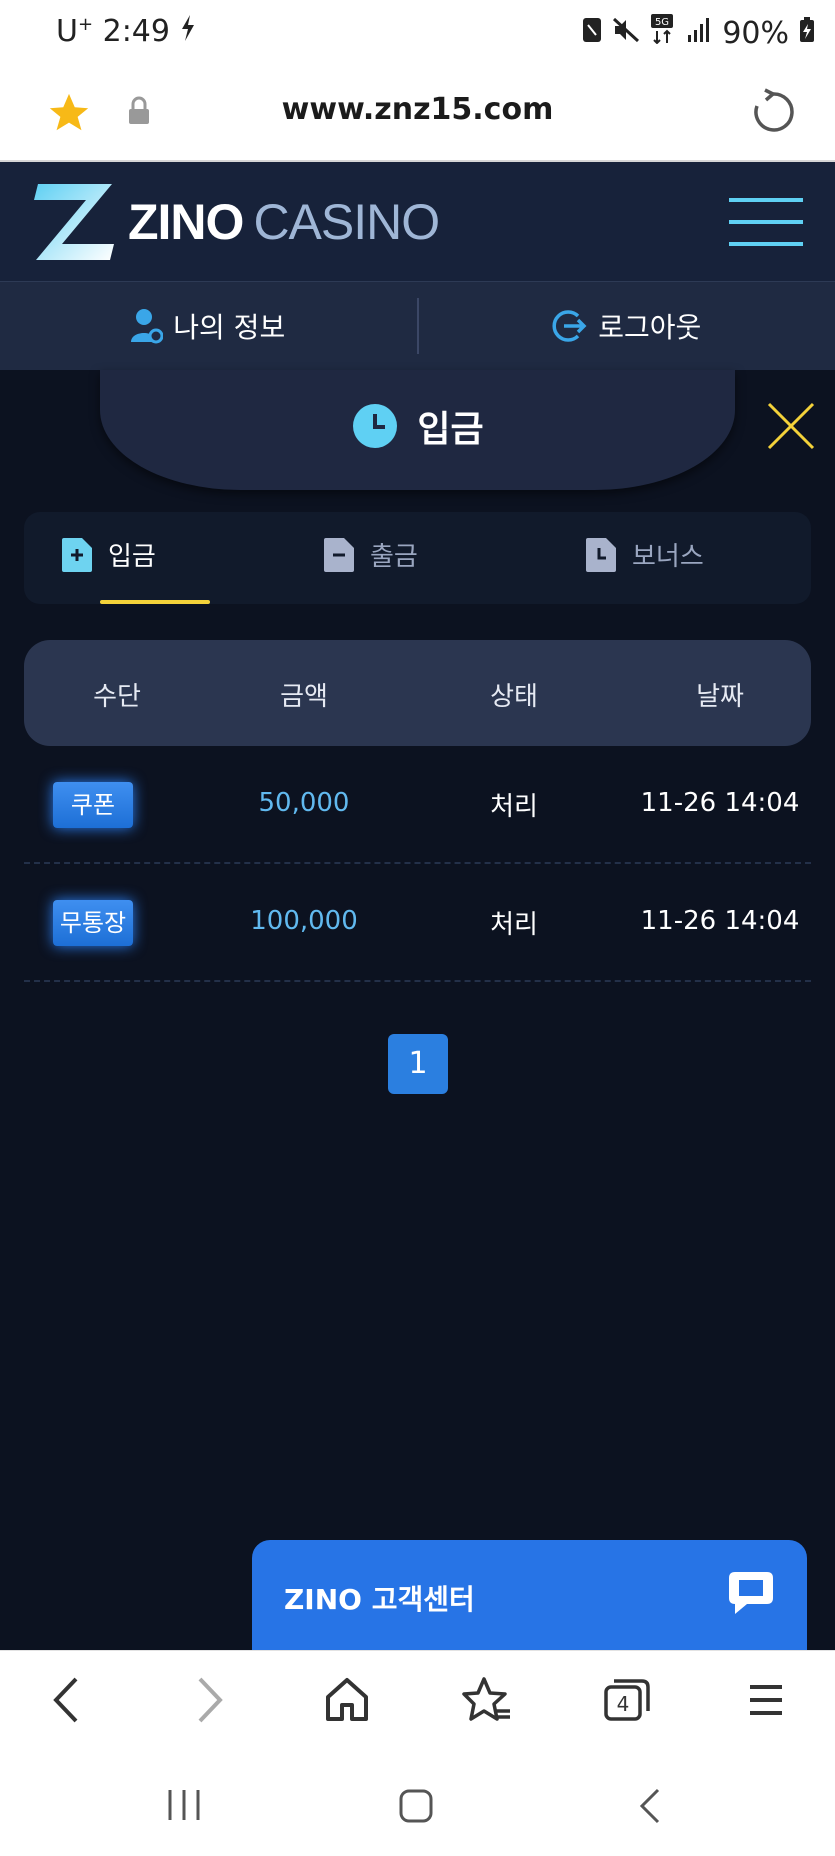 This screenshot has height=1856, width=835. What do you see at coordinates (514, 697) in the screenshot?
I see `header-status: 상태` at bounding box center [514, 697].